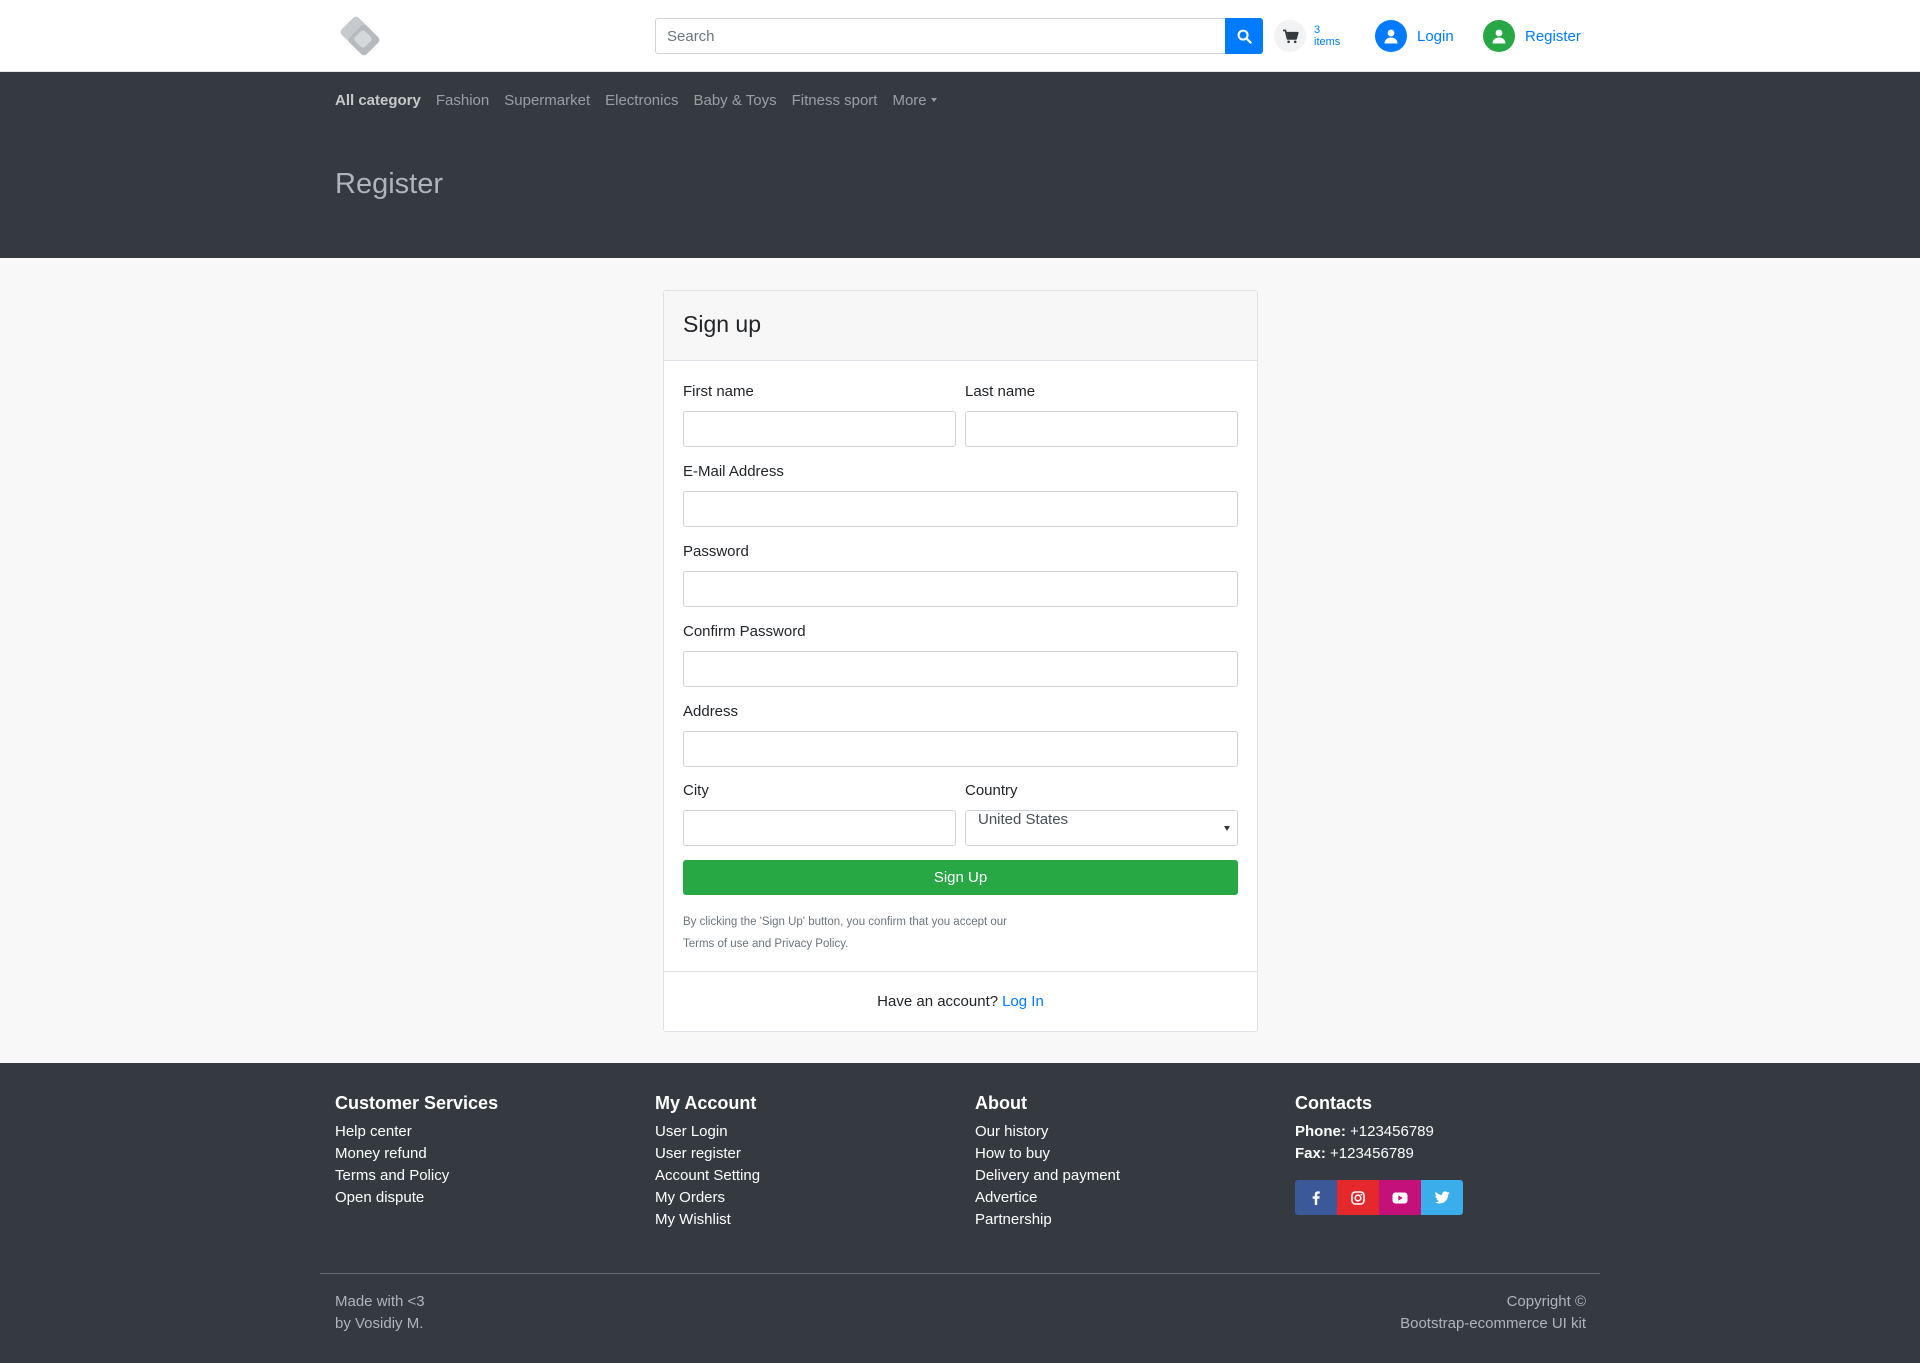 Image resolution: width=1920 pixels, height=1363 pixels. Describe the element at coordinates (909, 100) in the screenshot. I see `more-label: More` at that location.